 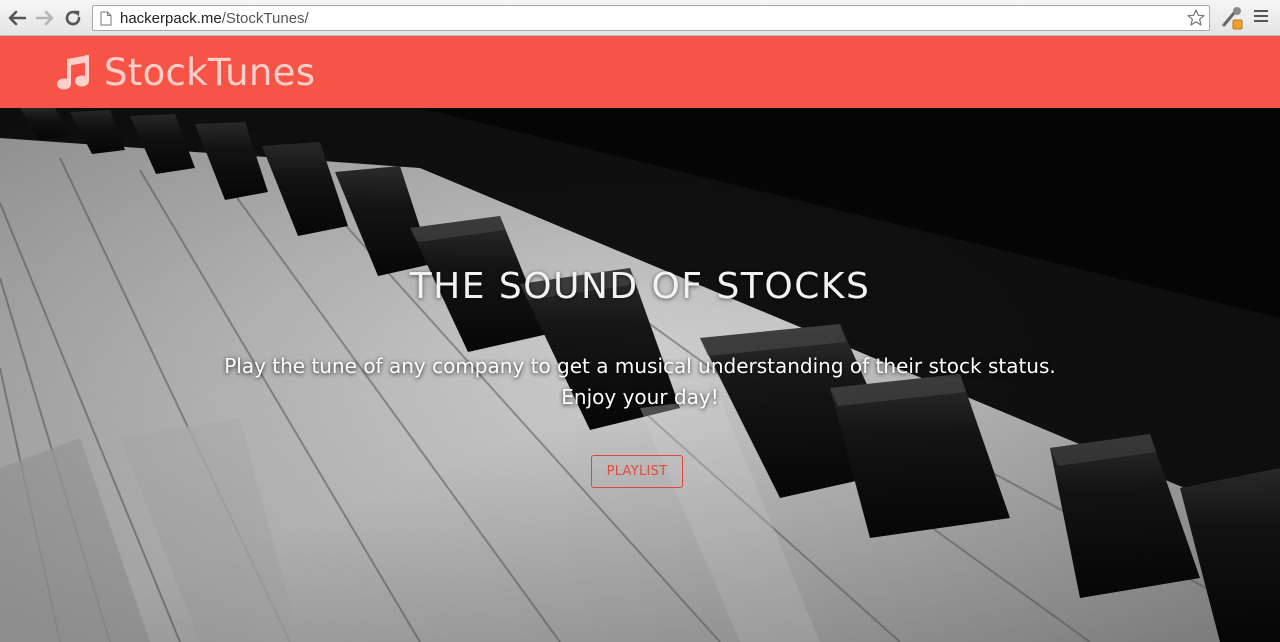 What do you see at coordinates (171, 18) in the screenshot?
I see `url-host: hackerpack.me` at bounding box center [171, 18].